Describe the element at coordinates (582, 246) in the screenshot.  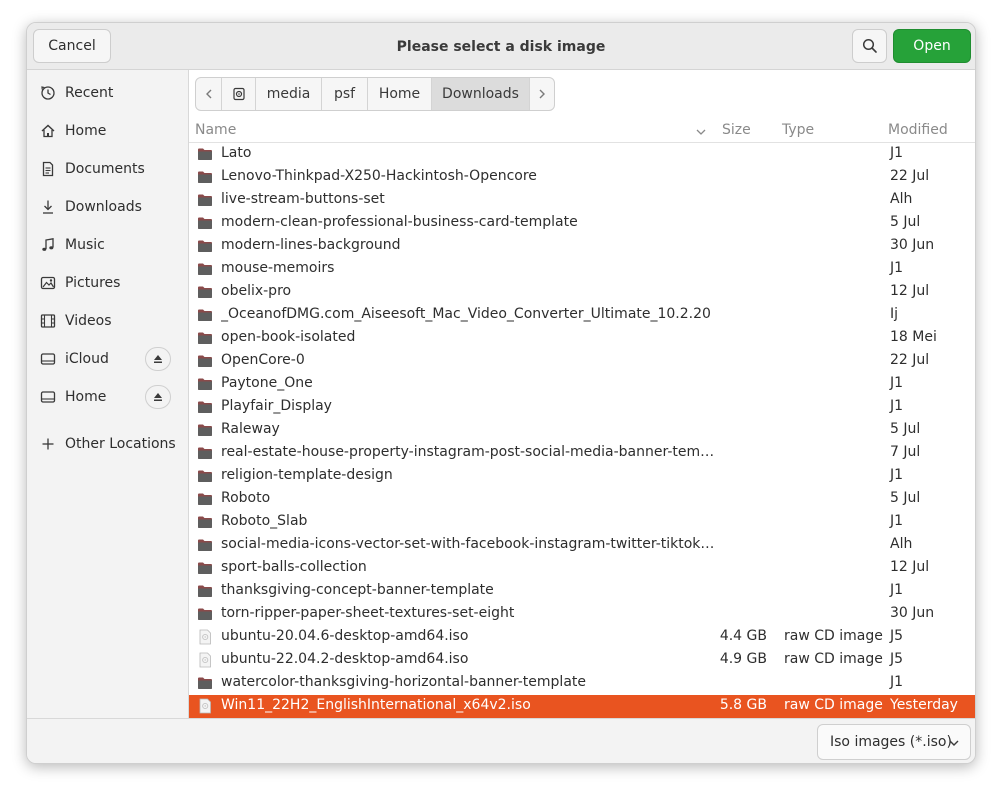
I see `file-row: modern-lines-background 30 Jun` at that location.